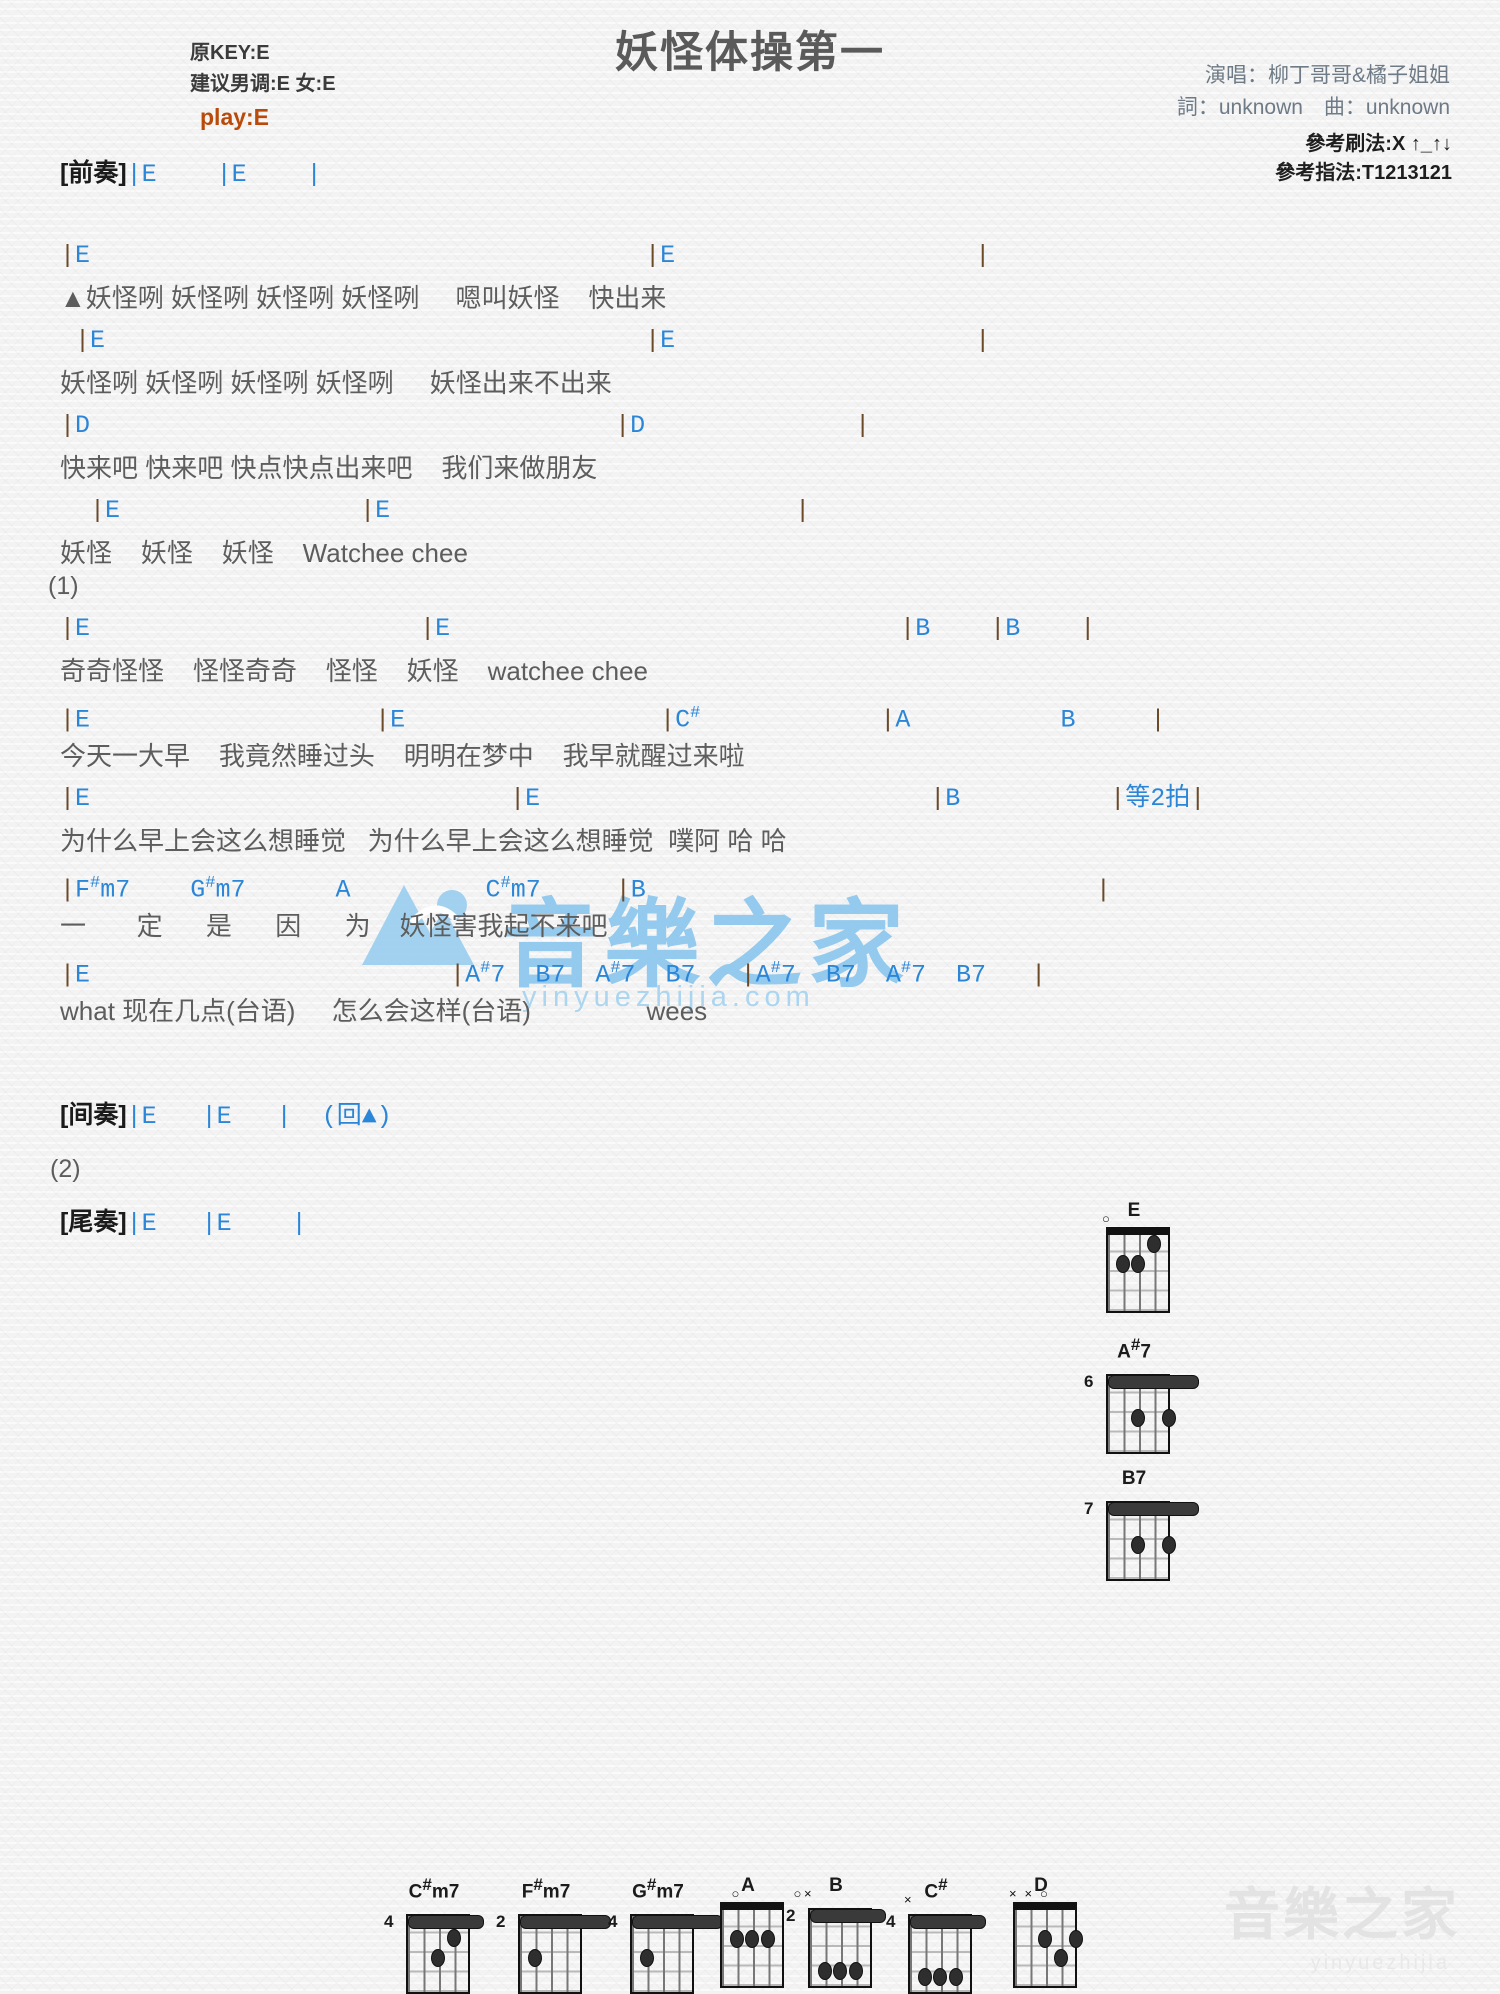 The image size is (1500, 1994). I want to click on chord-diagram-Asharp7: A#7 6, so click(1141, 1395).